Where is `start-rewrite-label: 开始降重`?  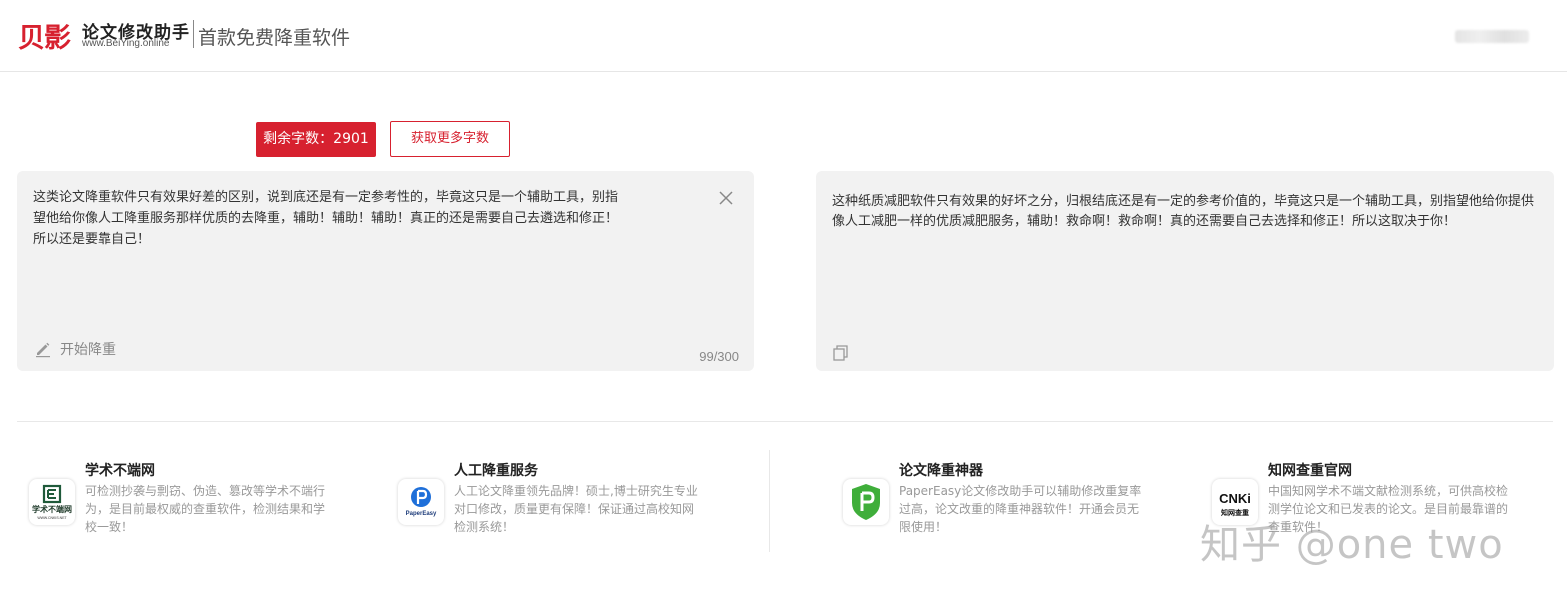
start-rewrite-label: 开始降重 is located at coordinates (88, 350).